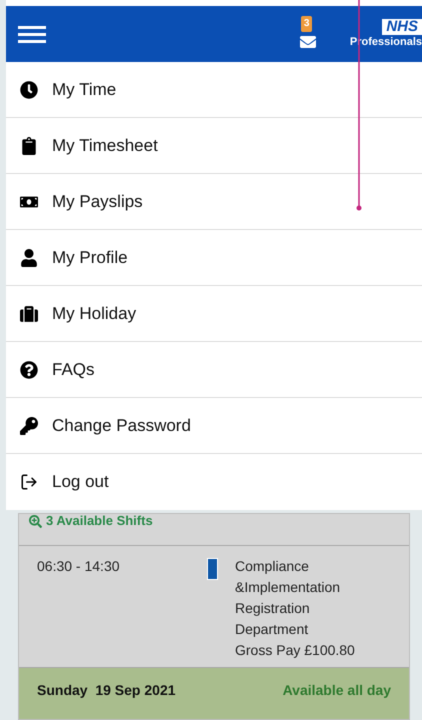  What do you see at coordinates (214, 90) in the screenshot?
I see `menu-item: My Time` at bounding box center [214, 90].